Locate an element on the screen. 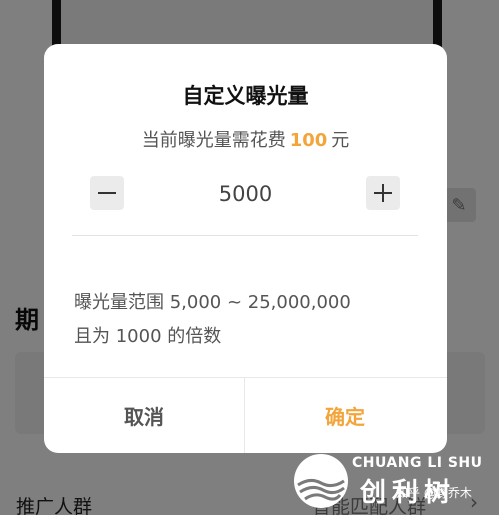 Image resolution: width=499 pixels, height=515 pixels. cost-unit: 元 is located at coordinates (340, 140).